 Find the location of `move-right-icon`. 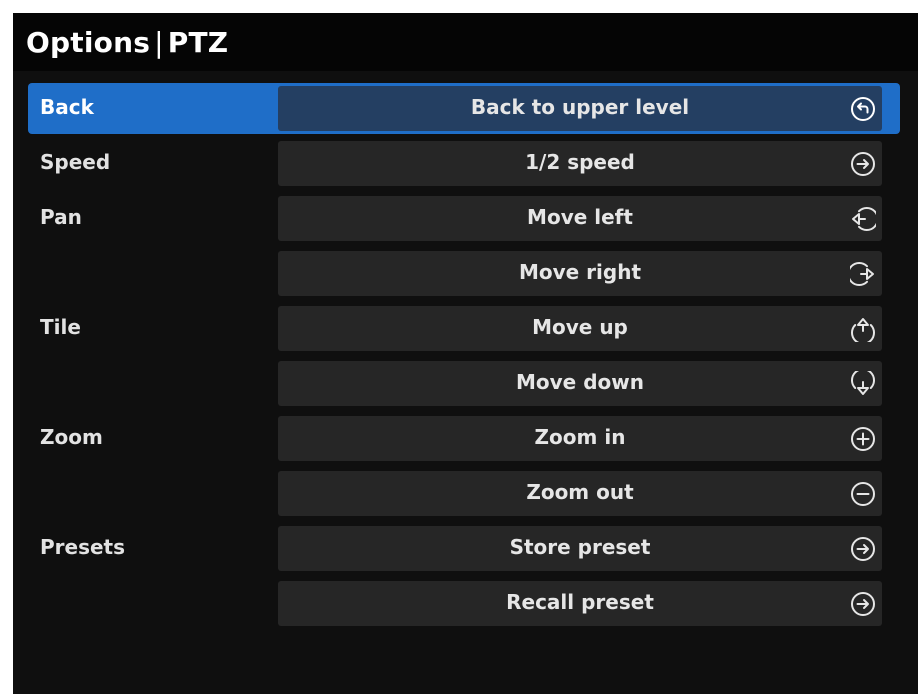

move-right-icon is located at coordinates (863, 274).